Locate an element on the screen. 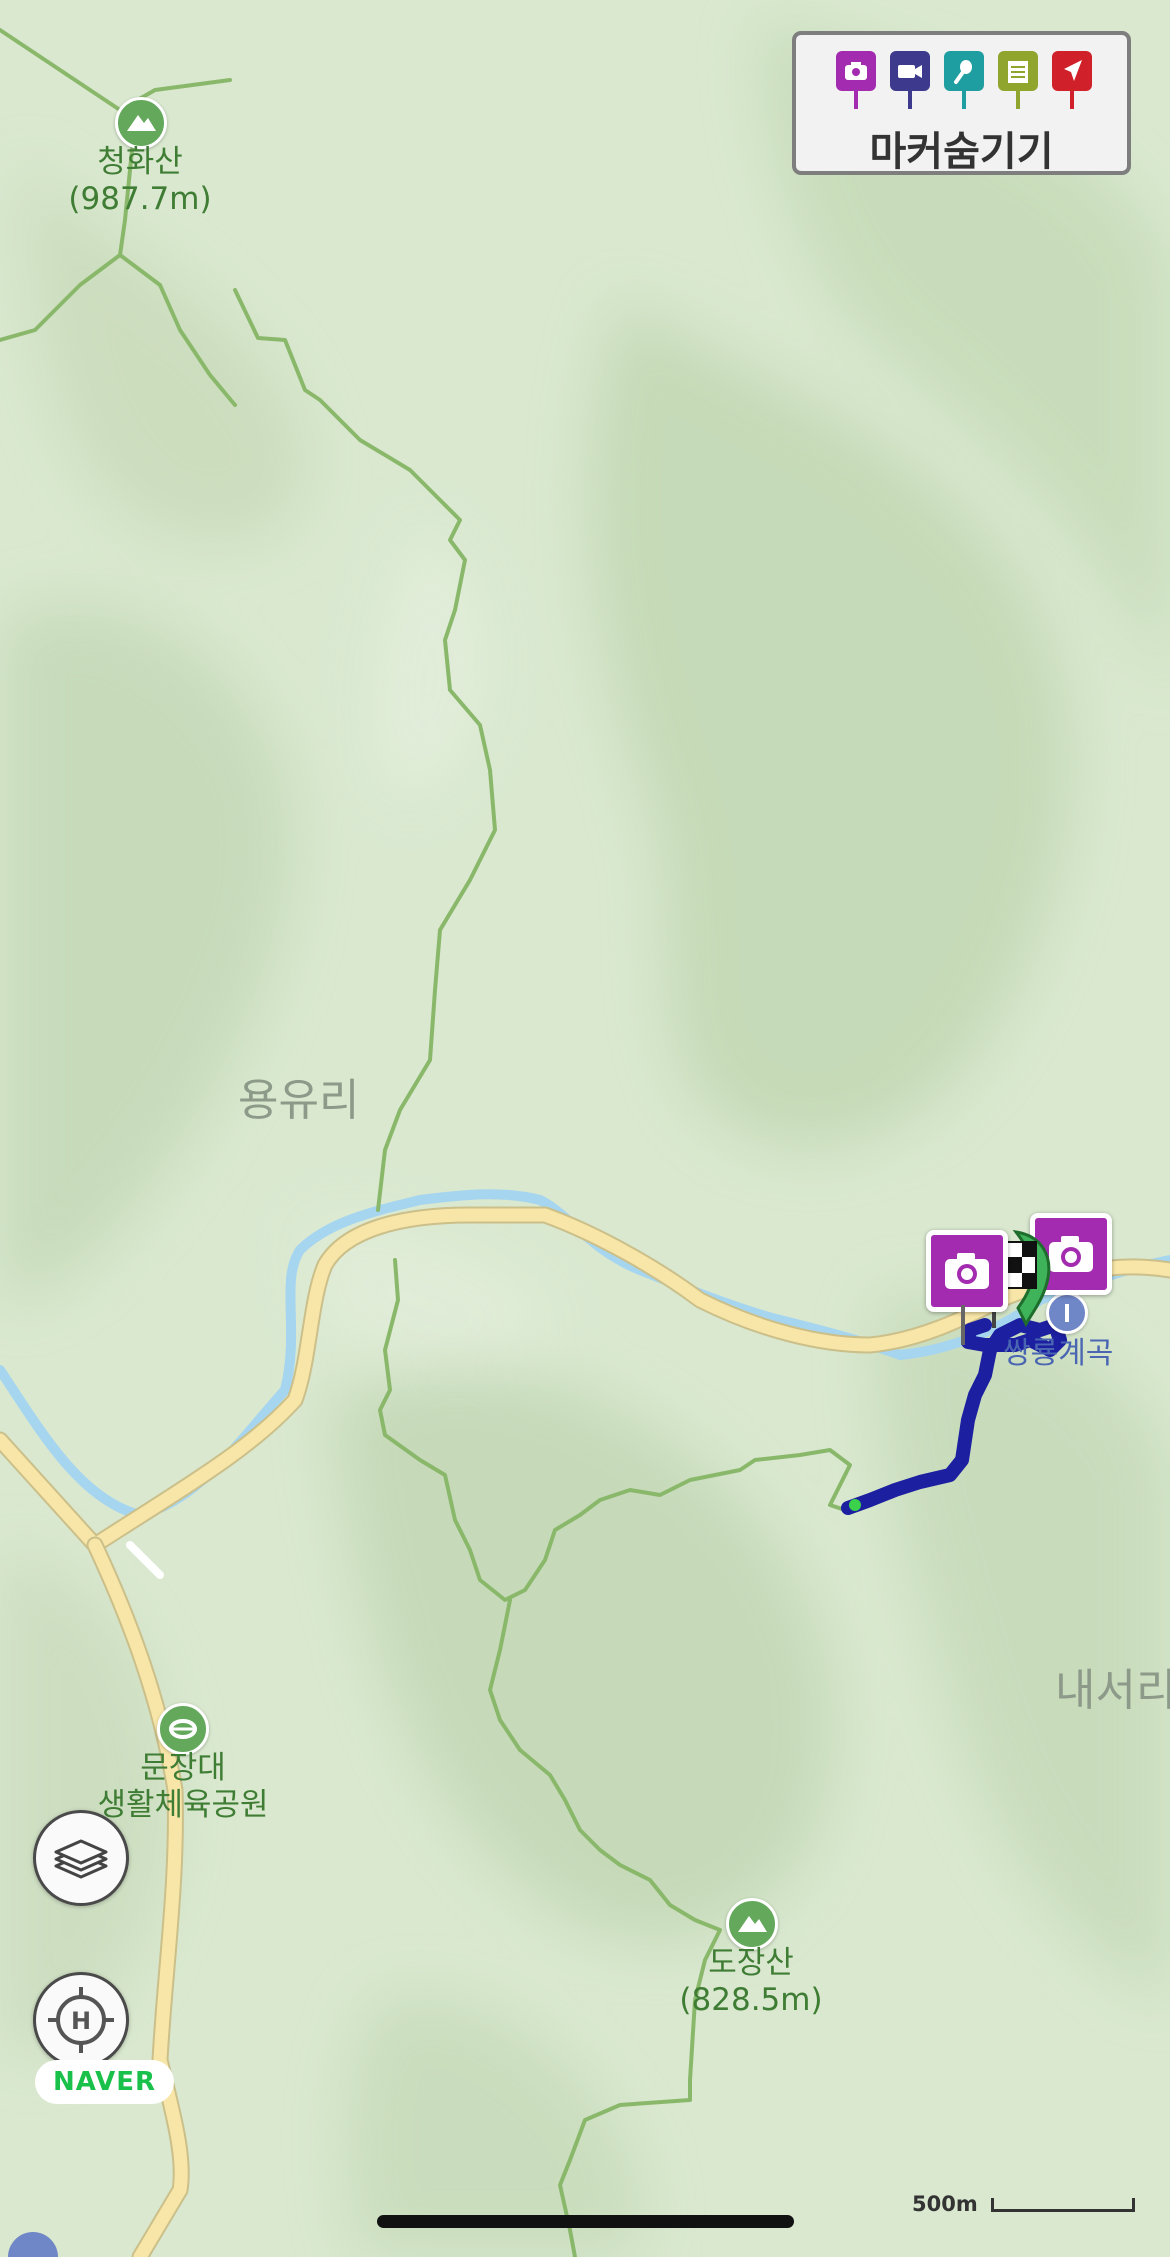 The width and height of the screenshot is (1170, 2257). photo-marker is located at coordinates (967, 1271).